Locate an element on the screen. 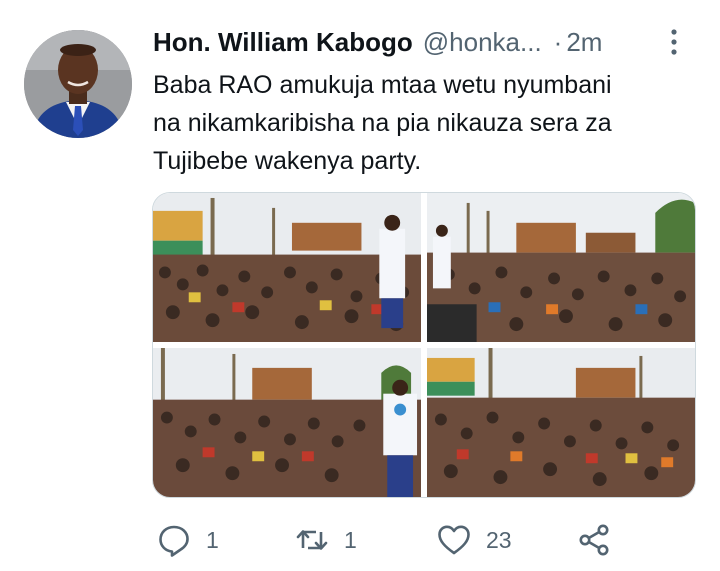 This screenshot has width=720, height=571. tweet-timestamp: 2m is located at coordinates (584, 42).